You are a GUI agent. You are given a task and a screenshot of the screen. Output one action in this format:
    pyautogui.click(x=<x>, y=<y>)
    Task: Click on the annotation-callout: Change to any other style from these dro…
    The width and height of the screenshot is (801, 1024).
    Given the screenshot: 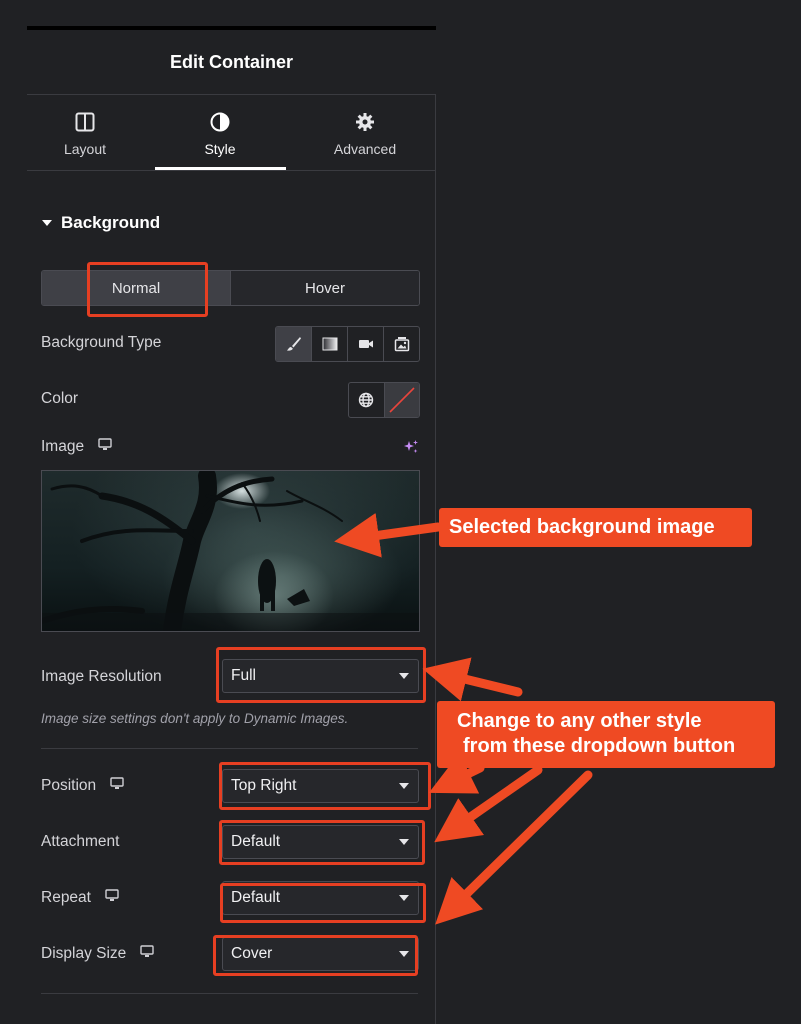 What is the action you would take?
    pyautogui.click(x=606, y=734)
    